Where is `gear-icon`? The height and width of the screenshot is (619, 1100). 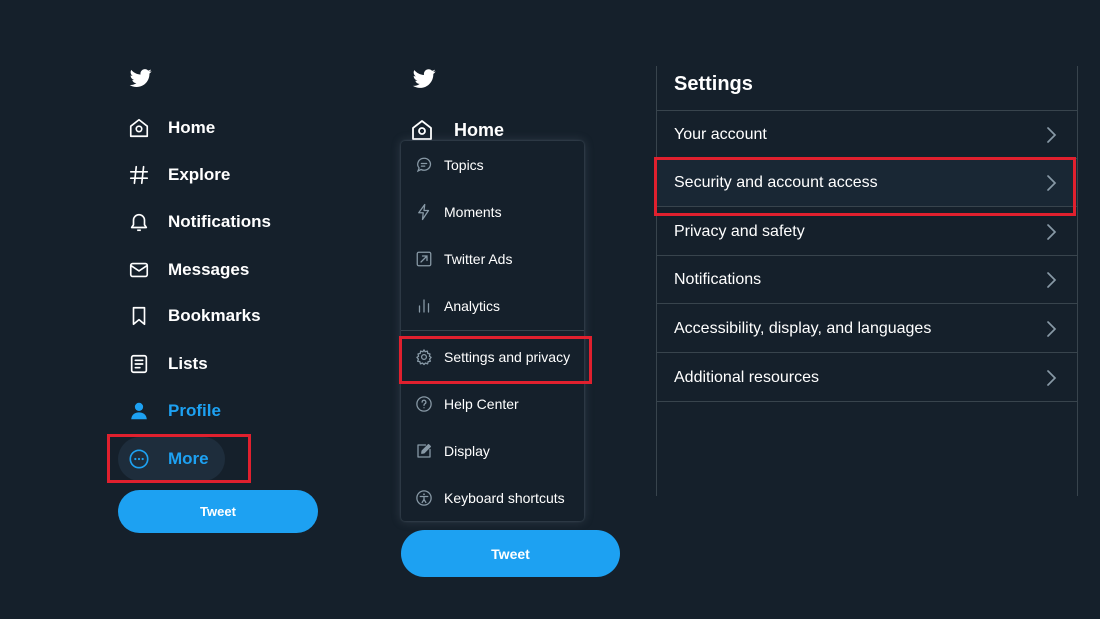 gear-icon is located at coordinates (424, 357).